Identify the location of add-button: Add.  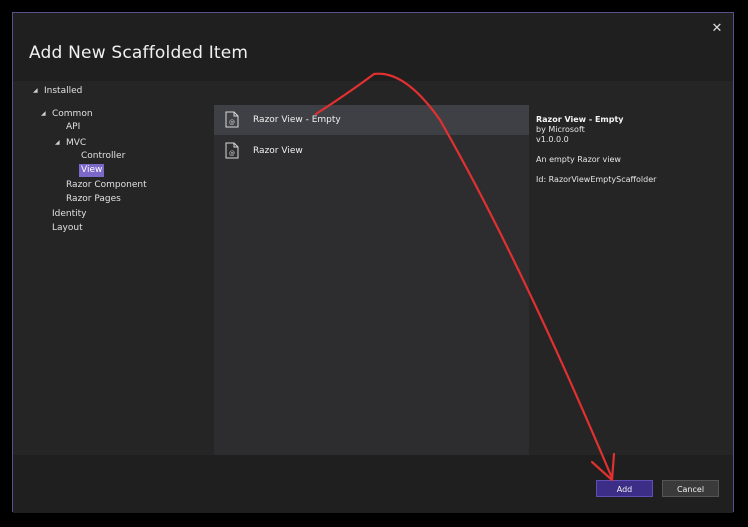
(624, 488).